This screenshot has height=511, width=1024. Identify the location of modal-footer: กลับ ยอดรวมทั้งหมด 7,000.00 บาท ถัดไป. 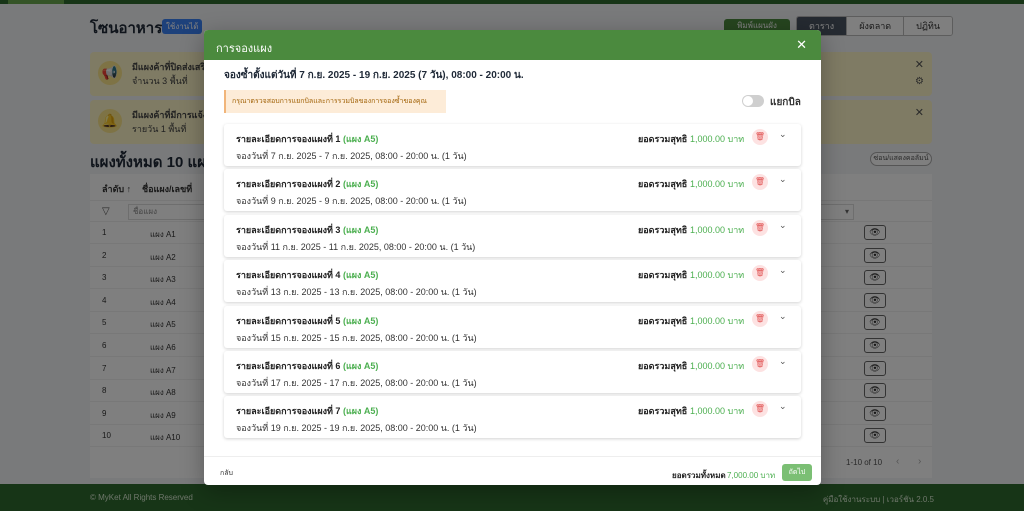
(512, 470).